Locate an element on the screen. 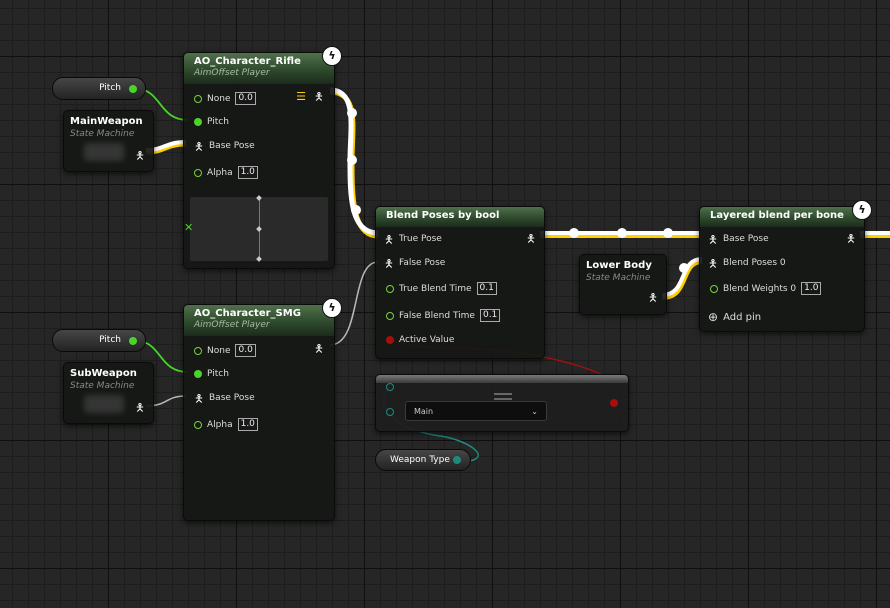  enum-input-pin-a is located at coordinates (390, 387).